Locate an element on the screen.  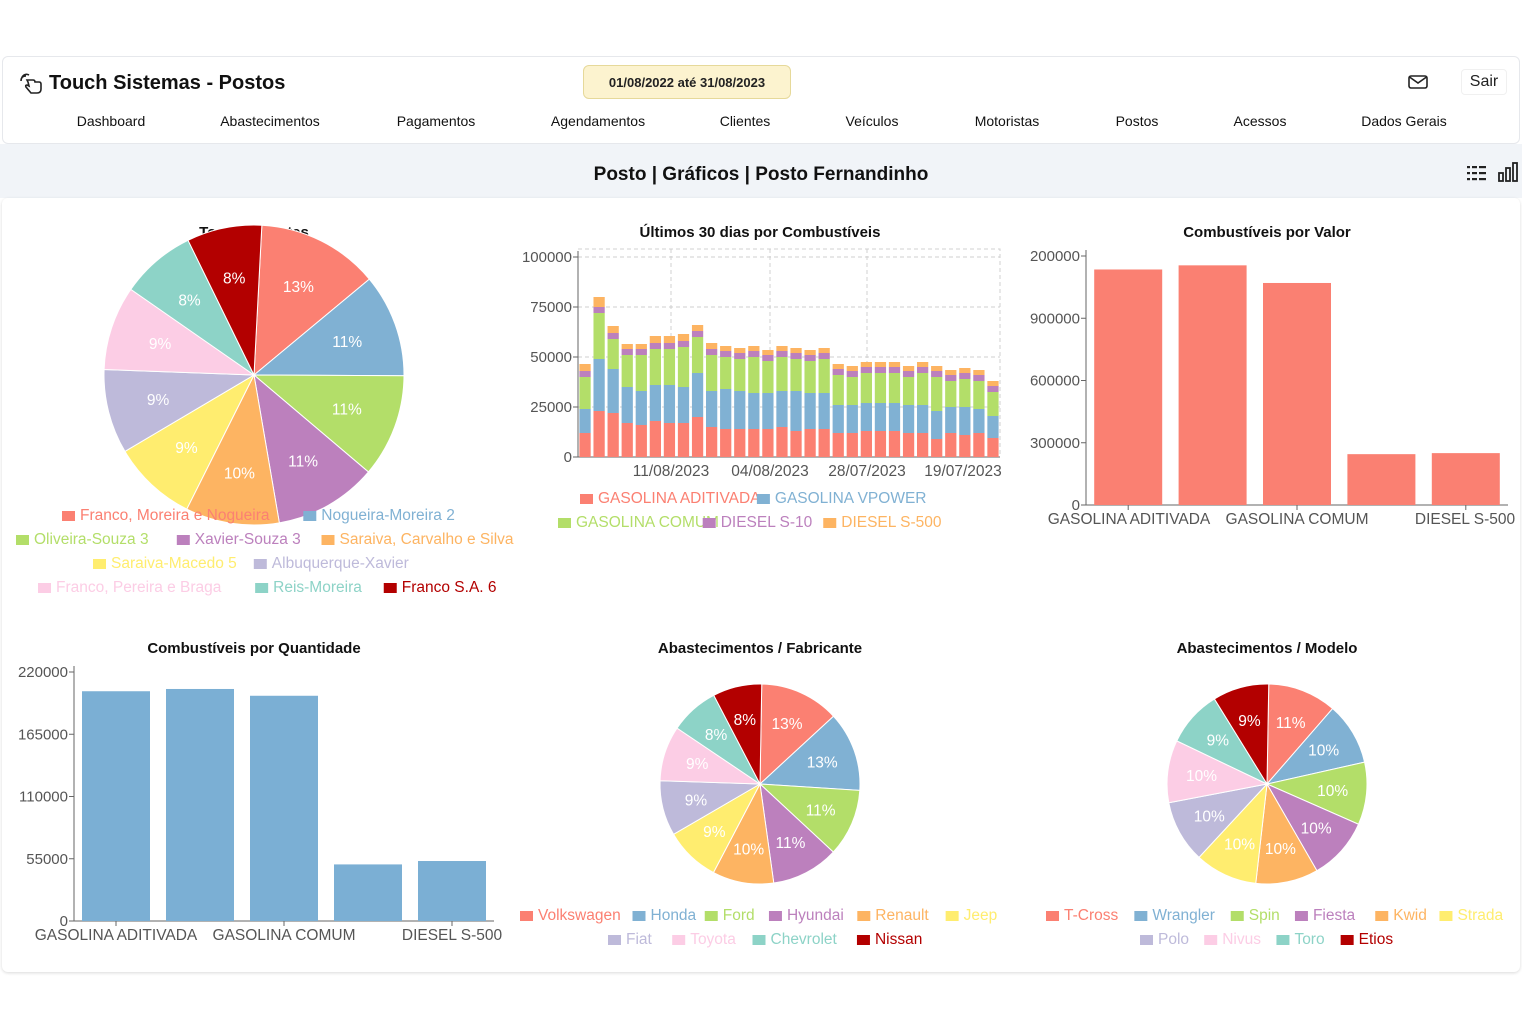
slice-label: 13% is located at coordinates (787, 724).